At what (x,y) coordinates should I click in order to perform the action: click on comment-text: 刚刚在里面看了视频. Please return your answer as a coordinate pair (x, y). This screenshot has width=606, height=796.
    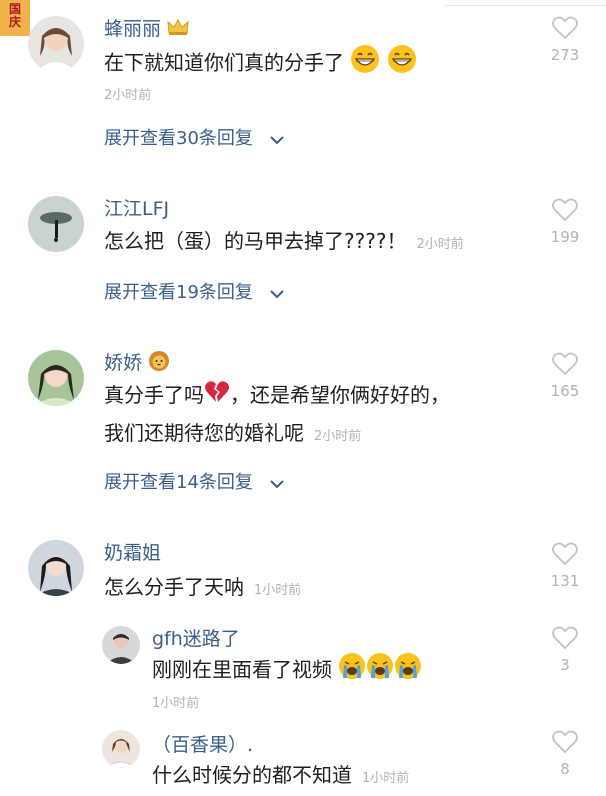
    Looking at the image, I should click on (287, 671).